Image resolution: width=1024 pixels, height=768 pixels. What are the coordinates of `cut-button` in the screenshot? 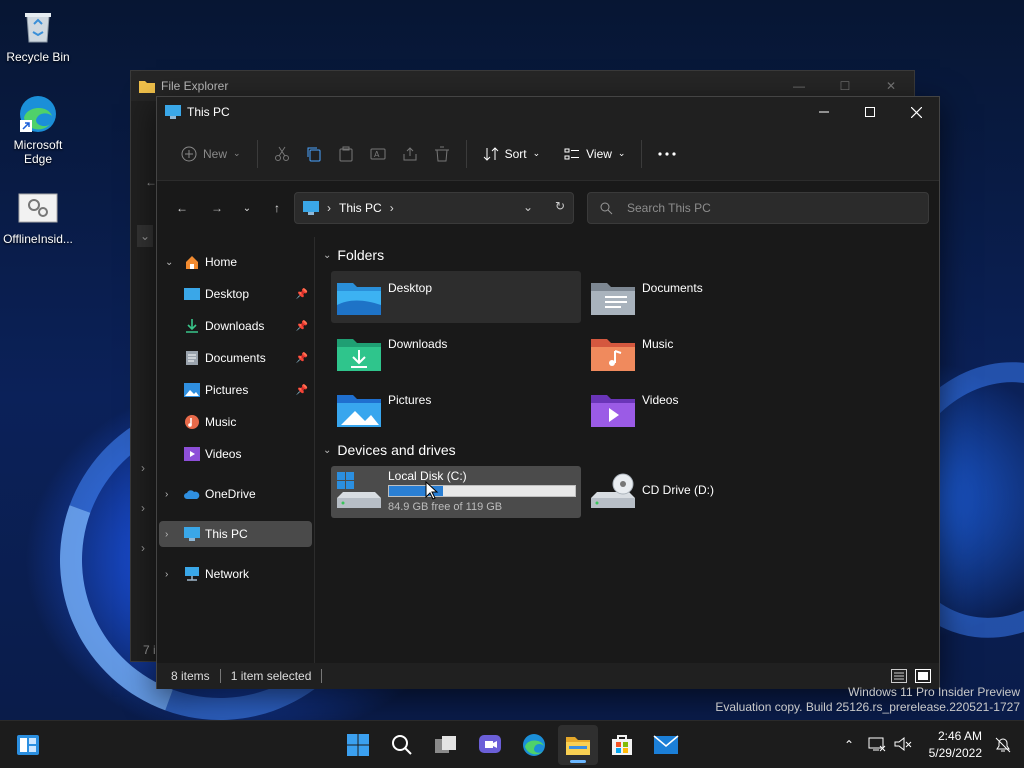 It's located at (282, 154).